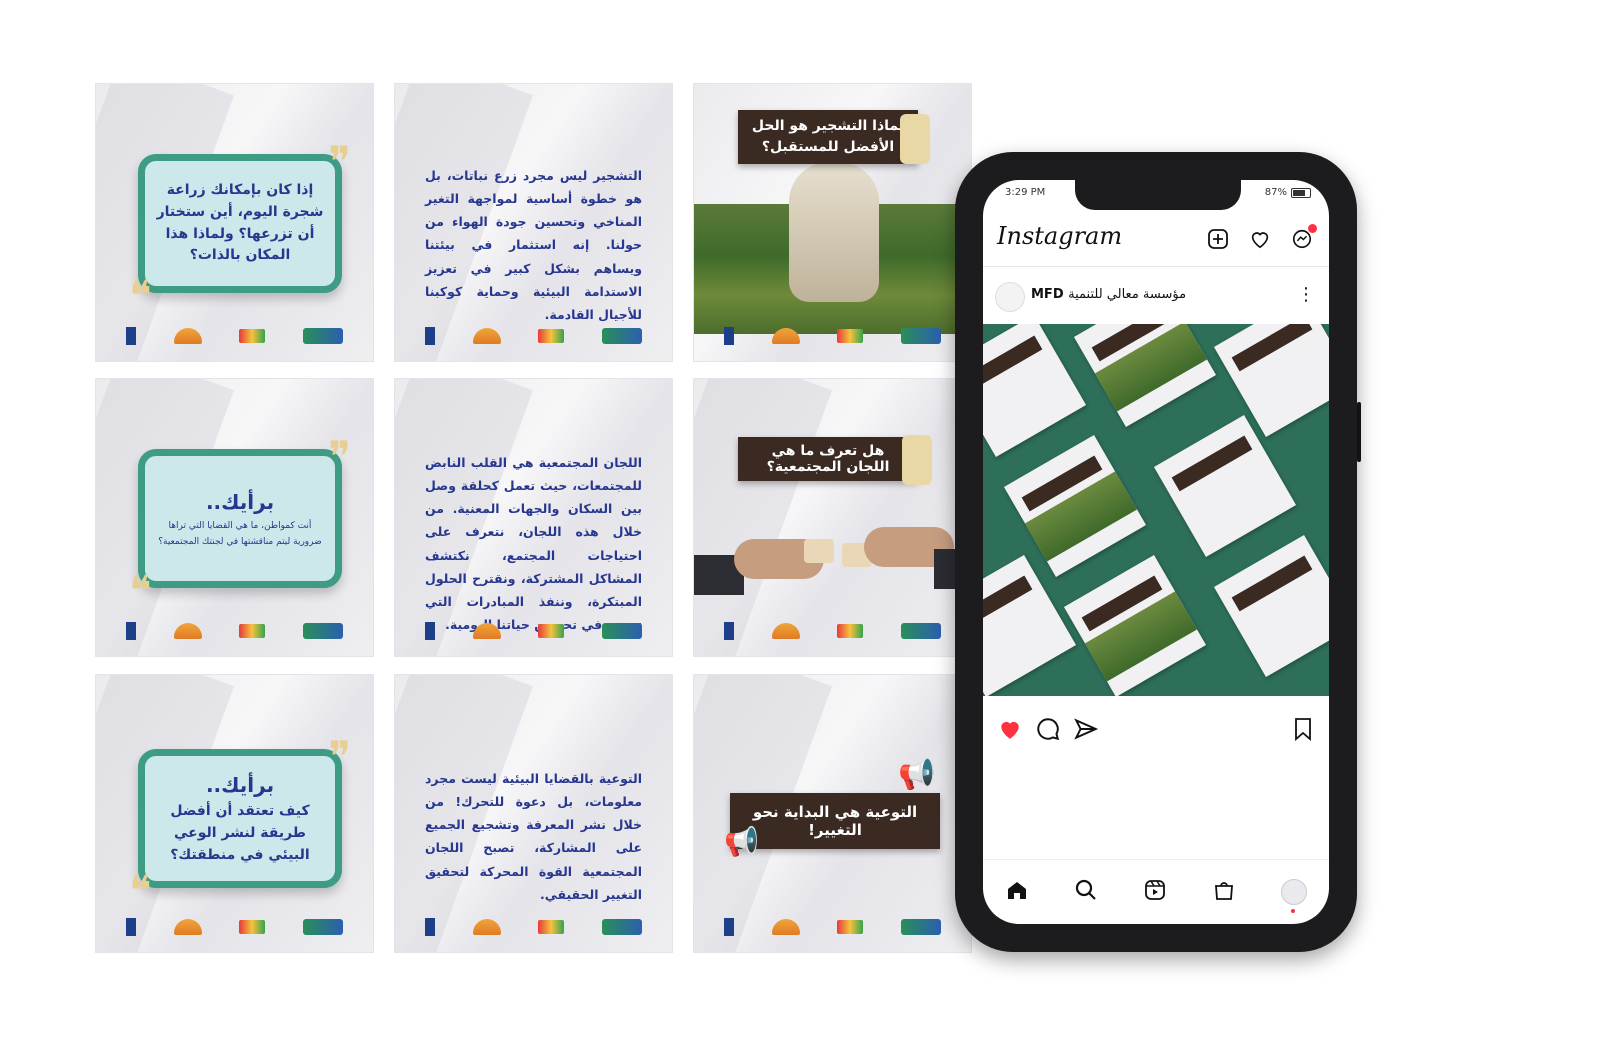 This screenshot has height=1052, width=1600. I want to click on messenger-icon, so click(1303, 238).